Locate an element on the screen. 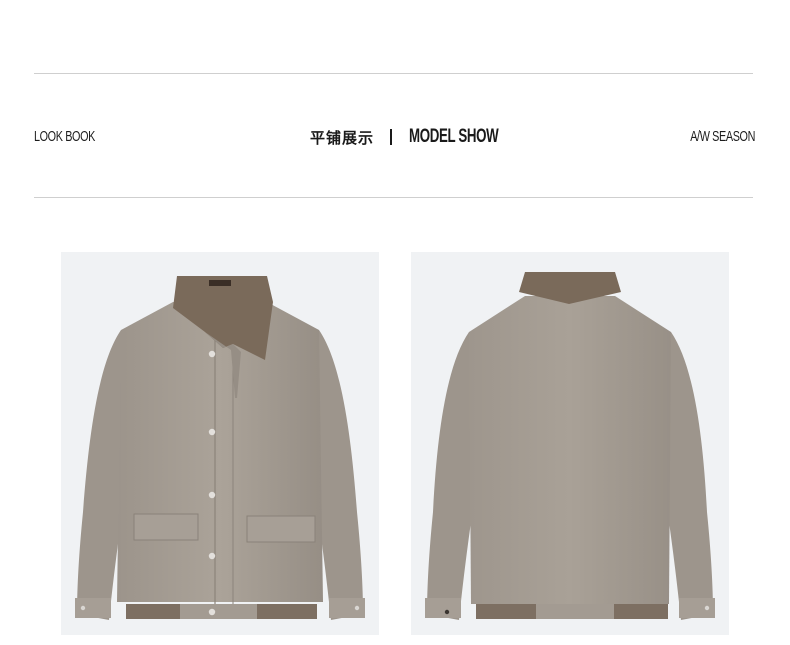 The image size is (790, 645). section-title-cn: 平铺展示 is located at coordinates (342, 137).